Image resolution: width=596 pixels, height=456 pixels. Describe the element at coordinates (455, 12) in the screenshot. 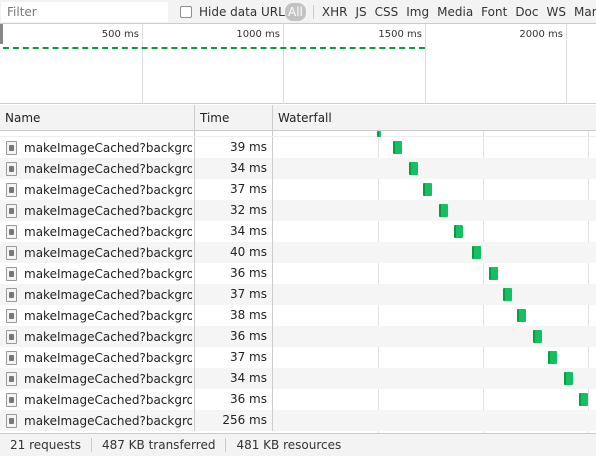

I see `type-filter-media: Media` at that location.